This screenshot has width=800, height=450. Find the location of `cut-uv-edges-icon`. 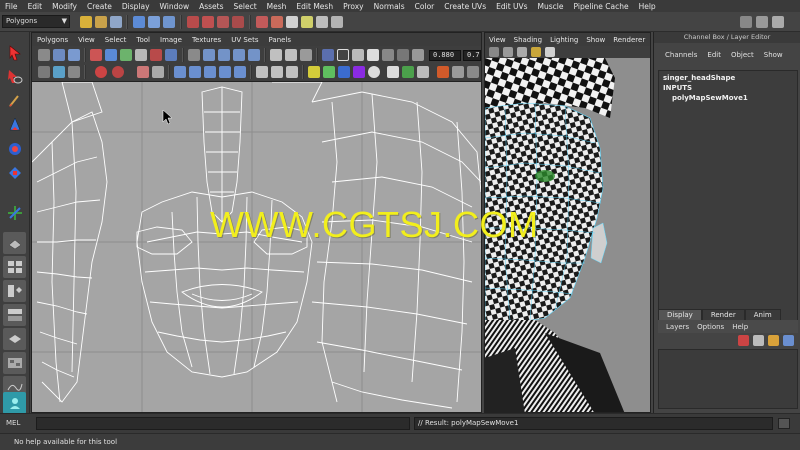

cut-uv-edges-icon is located at coordinates (156, 55).